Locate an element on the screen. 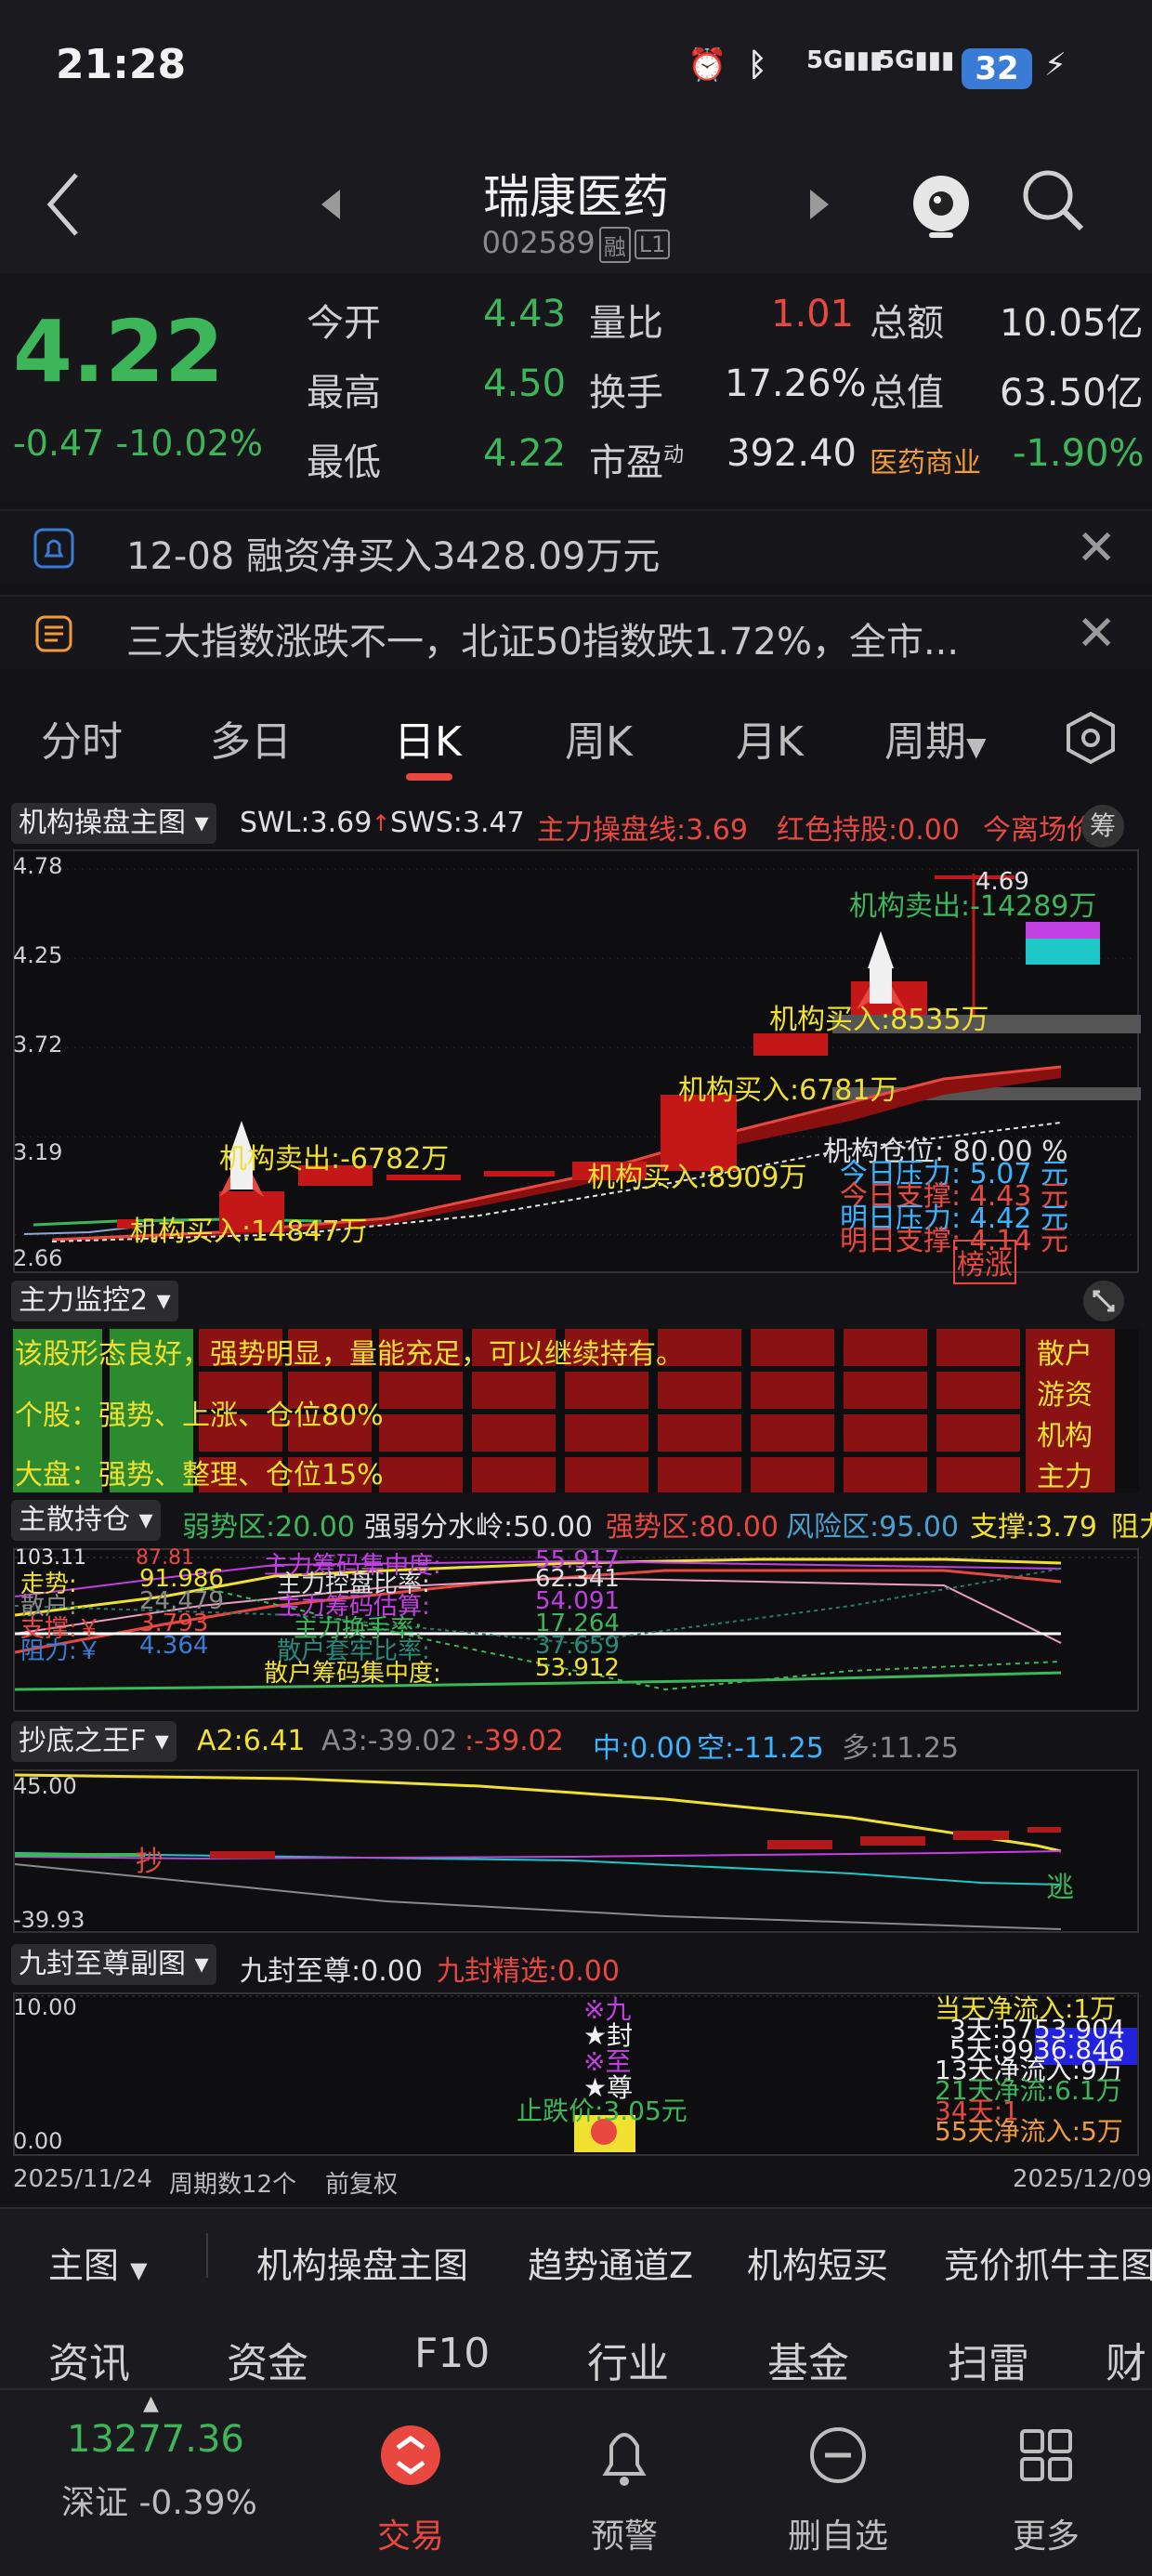 Image resolution: width=1152 pixels, height=2576 pixels. y-tick-5: 2.66 is located at coordinates (38, 1258).